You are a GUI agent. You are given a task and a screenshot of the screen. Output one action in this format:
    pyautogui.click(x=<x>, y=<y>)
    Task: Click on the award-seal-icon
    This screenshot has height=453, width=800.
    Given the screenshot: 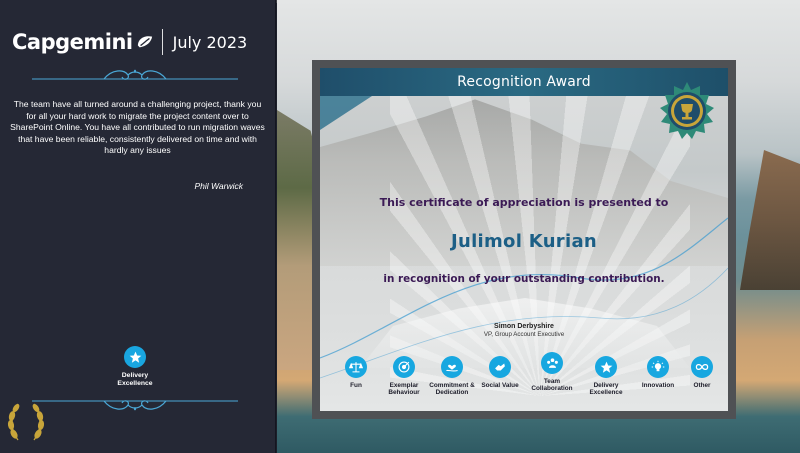 What is the action you would take?
    pyautogui.click(x=687, y=110)
    